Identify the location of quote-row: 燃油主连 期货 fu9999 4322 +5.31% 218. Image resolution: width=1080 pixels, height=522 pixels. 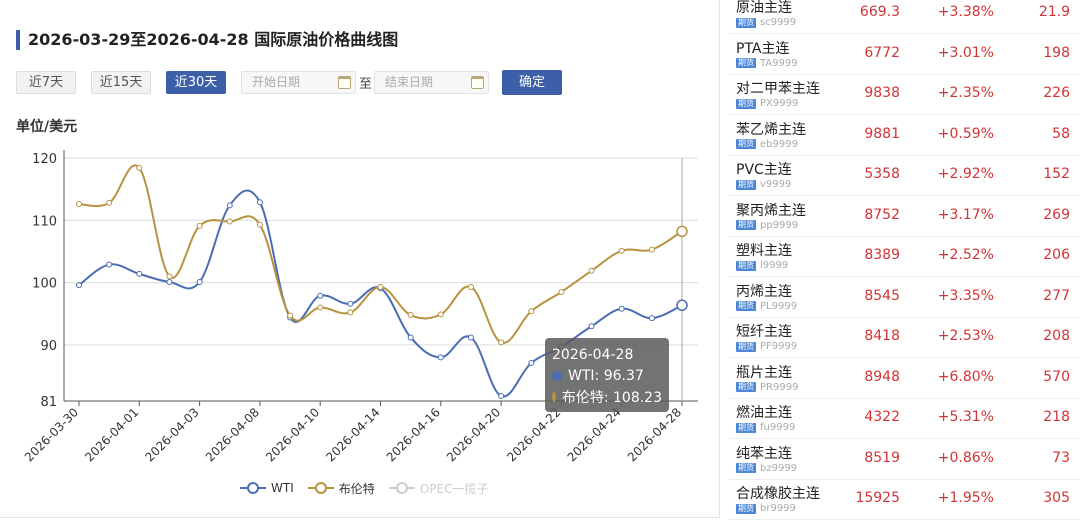
(904, 419).